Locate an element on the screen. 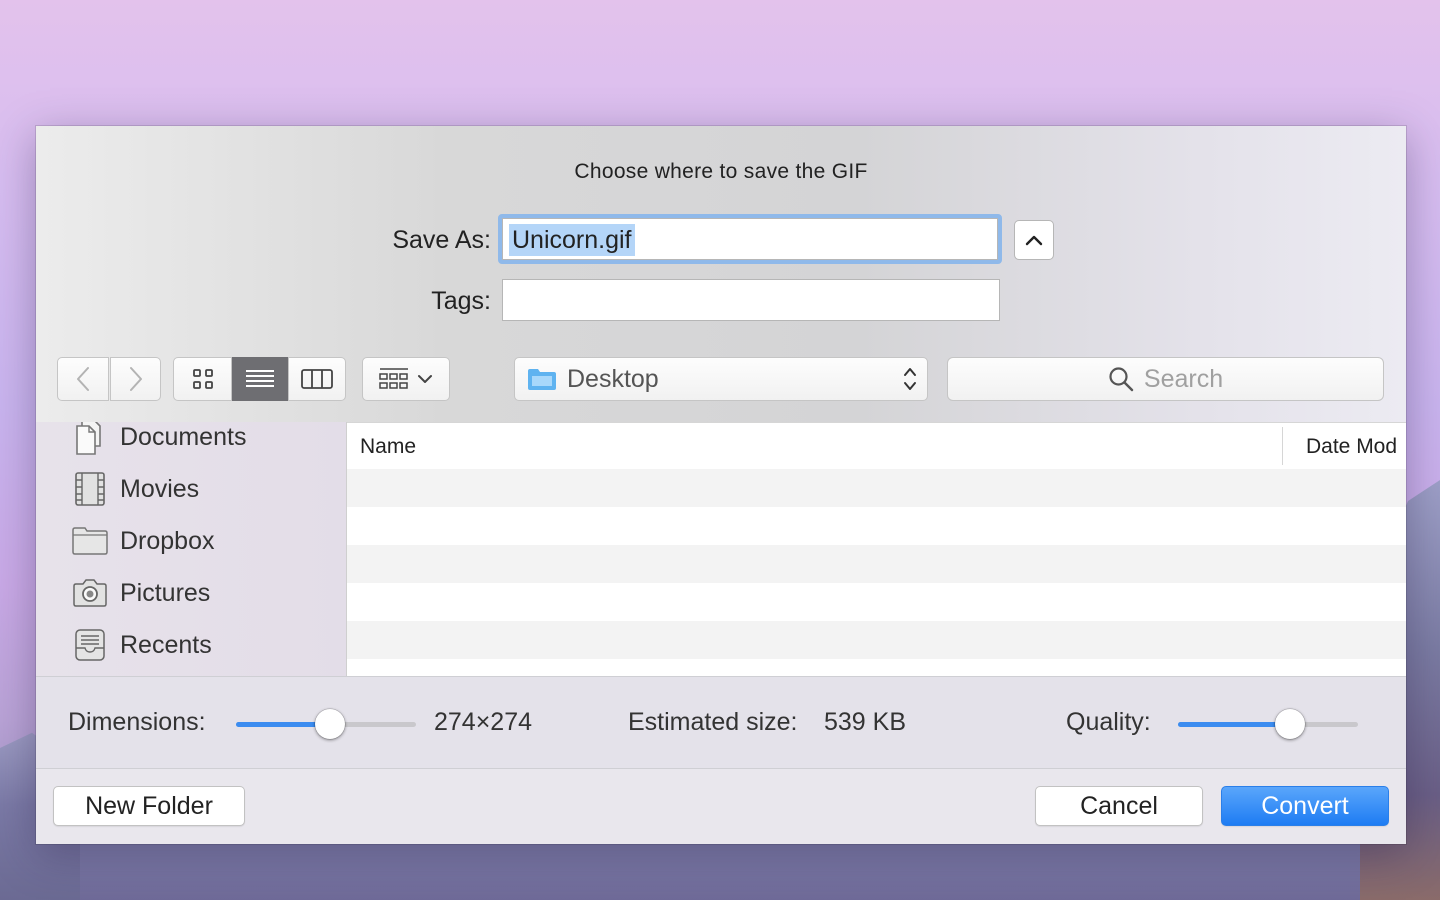  estimated-size-label: Estimated size: is located at coordinates (713, 722).